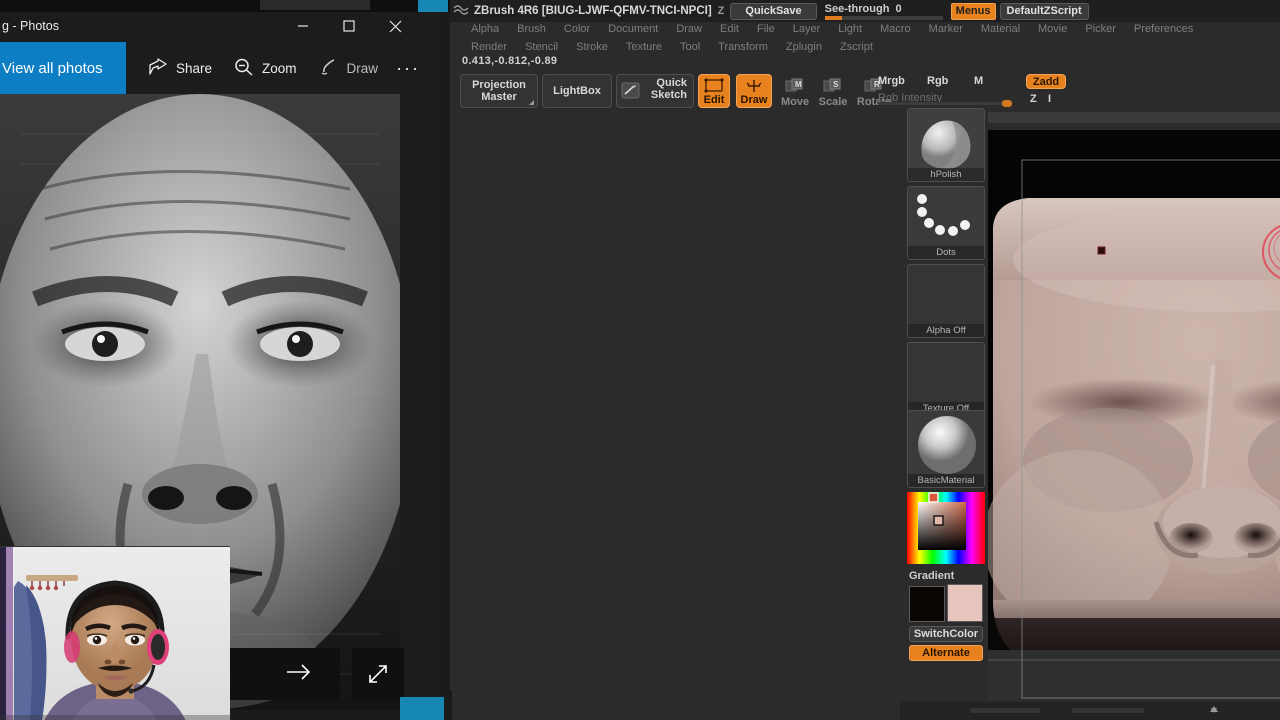  Describe the element at coordinates (279, 68) in the screenshot. I see `zoom-label: Zoom` at that location.